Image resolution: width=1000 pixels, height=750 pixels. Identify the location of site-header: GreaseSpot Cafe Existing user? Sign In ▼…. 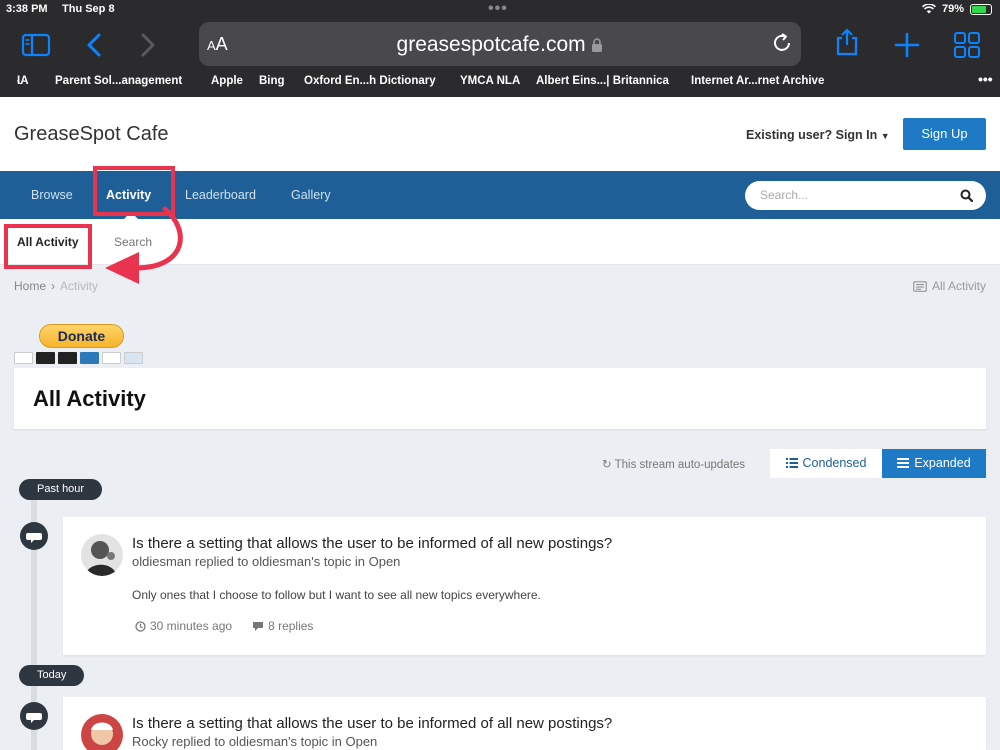
(500, 134).